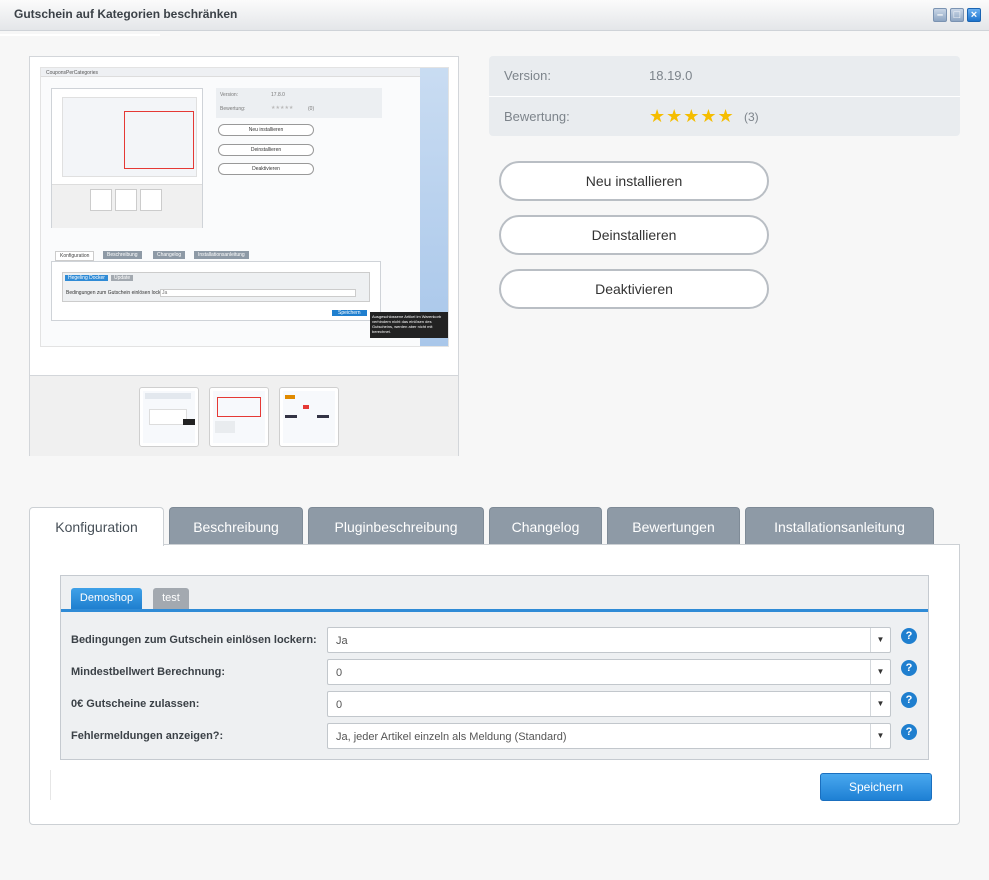 The width and height of the screenshot is (989, 880). Describe the element at coordinates (634, 181) in the screenshot. I see `reinstall-button: Neu installieren` at that location.